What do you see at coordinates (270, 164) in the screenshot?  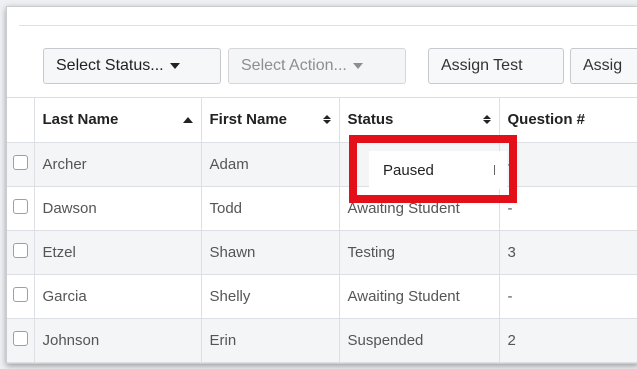 I see `first-name-cell: Adam` at bounding box center [270, 164].